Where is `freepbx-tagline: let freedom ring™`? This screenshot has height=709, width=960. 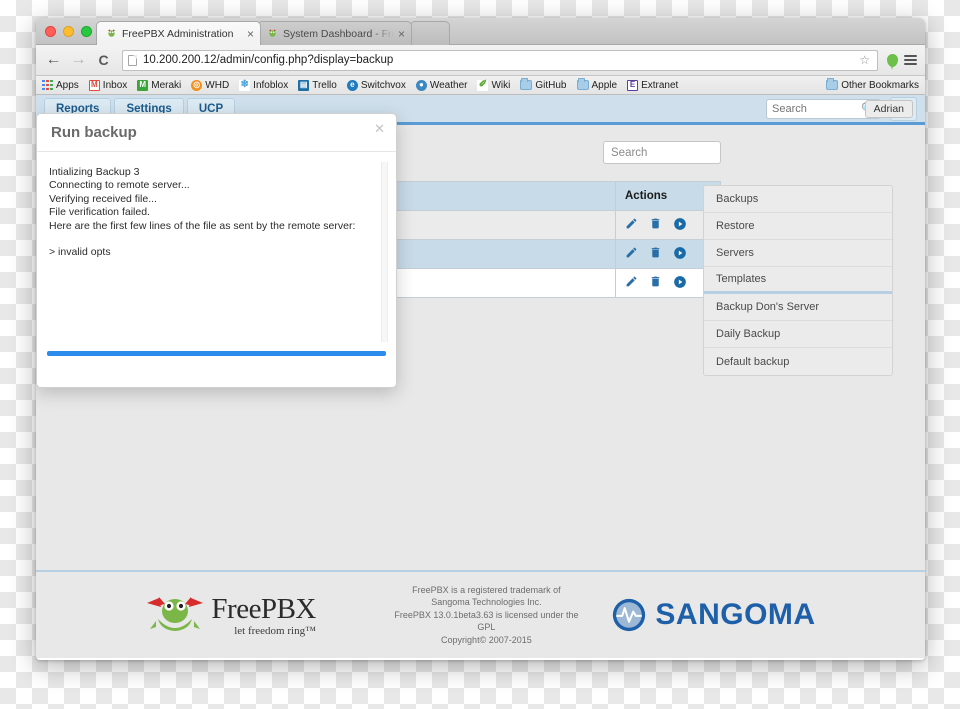
freepbx-tagline: let freedom ring™ is located at coordinates (275, 631).